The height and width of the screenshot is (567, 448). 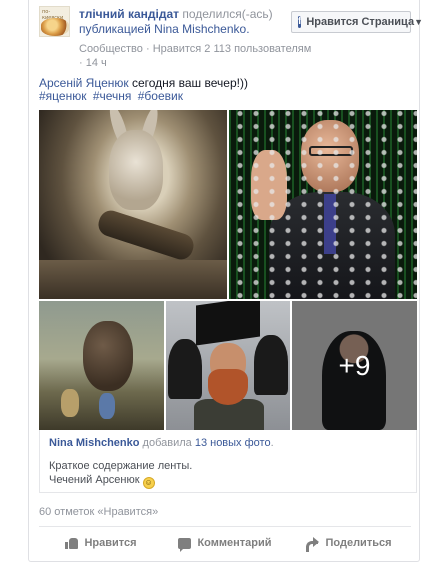 I want to click on page-avatar: по-киевски, so click(x=54, y=21).